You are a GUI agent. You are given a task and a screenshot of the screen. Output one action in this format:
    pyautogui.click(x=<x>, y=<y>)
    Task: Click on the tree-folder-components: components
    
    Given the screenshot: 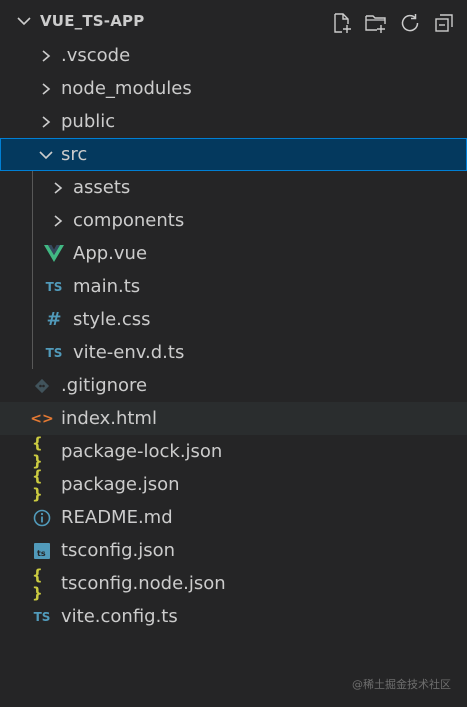 What is the action you would take?
    pyautogui.click(x=233, y=220)
    